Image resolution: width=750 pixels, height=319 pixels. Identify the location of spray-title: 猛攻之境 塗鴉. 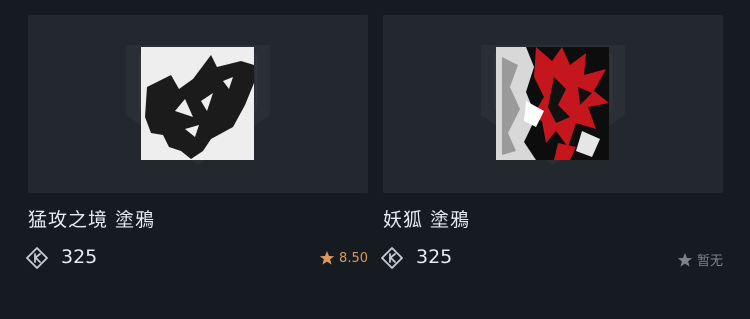
(92, 220).